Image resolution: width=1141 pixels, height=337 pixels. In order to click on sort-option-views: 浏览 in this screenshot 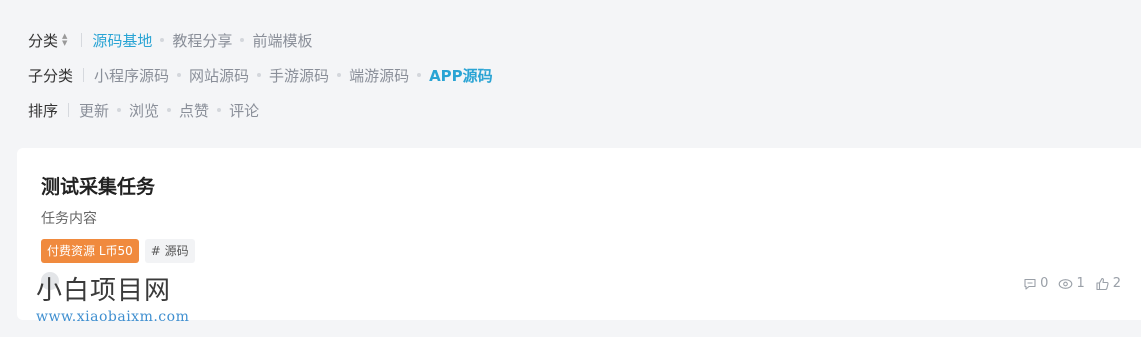, I will do `click(144, 110)`.